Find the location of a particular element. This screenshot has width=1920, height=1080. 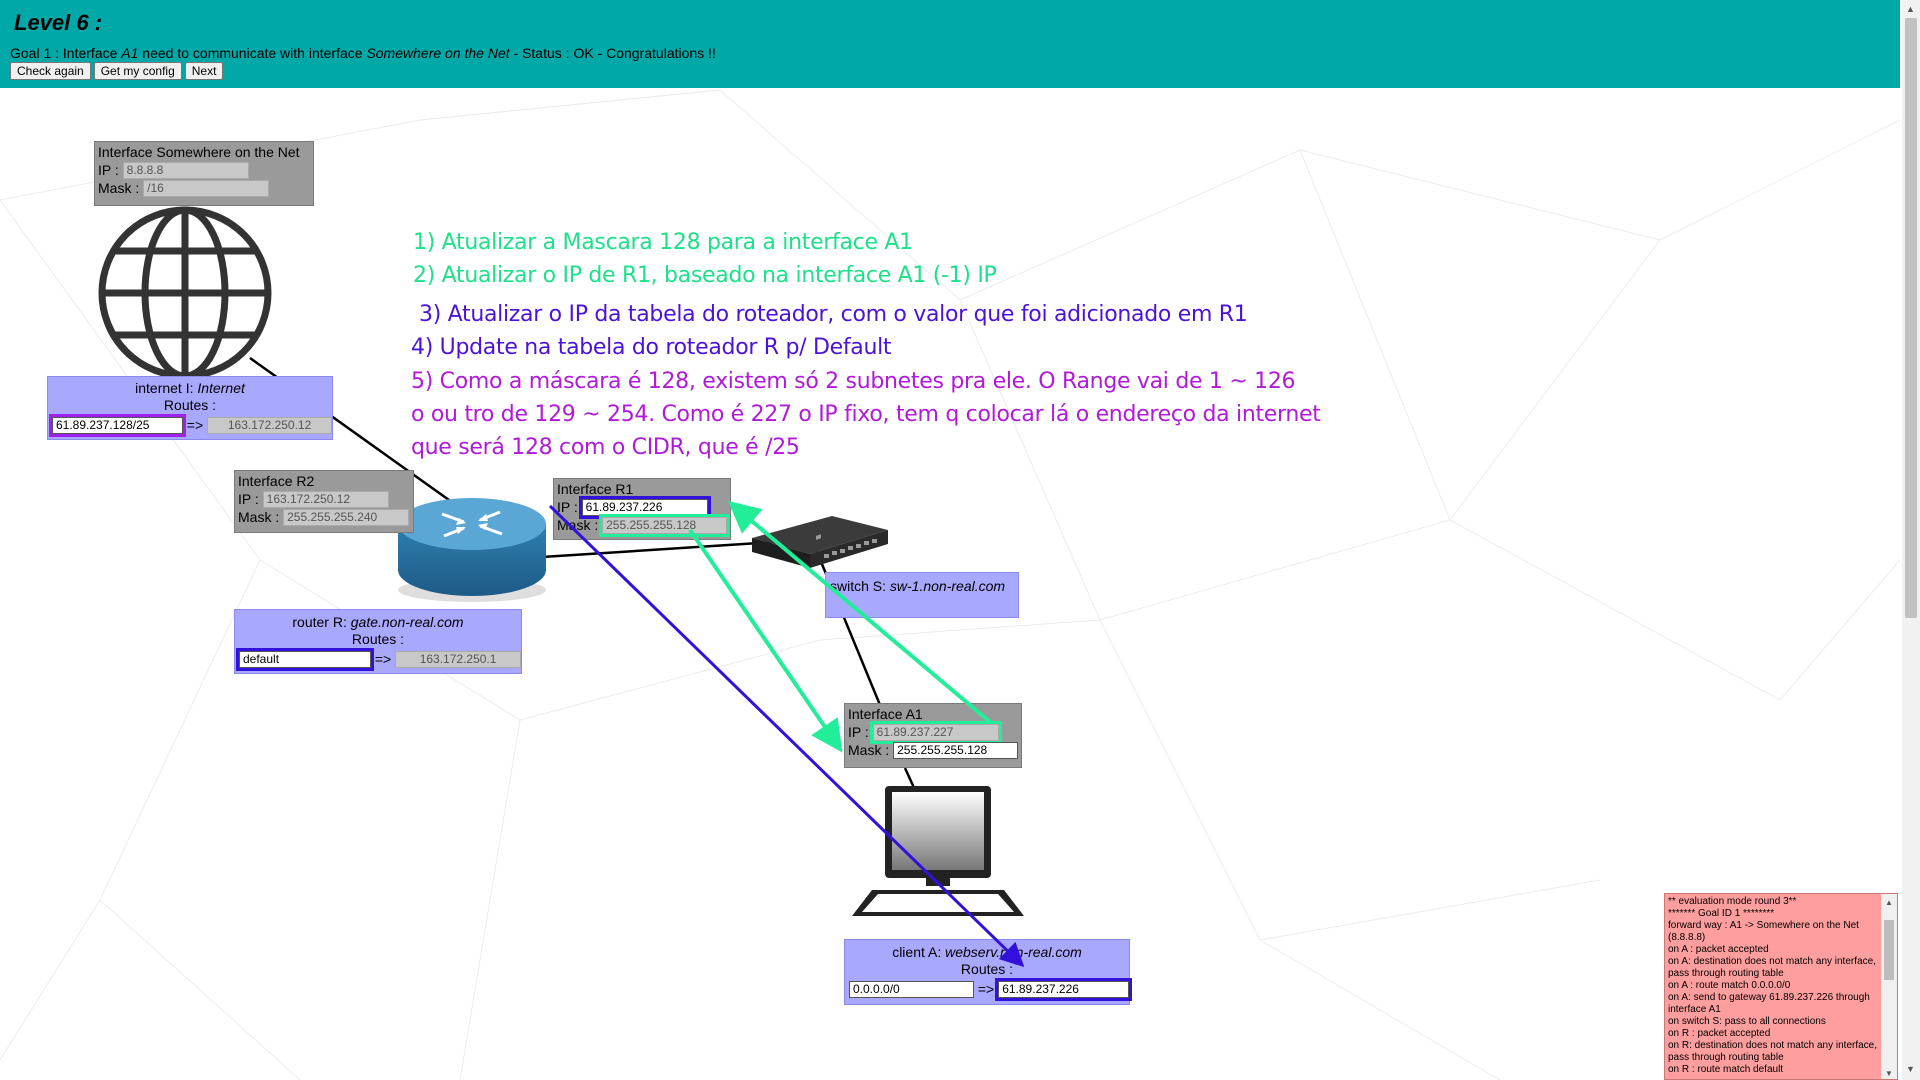

log-line: ** evaluation mode round 3** is located at coordinates (1732, 901).